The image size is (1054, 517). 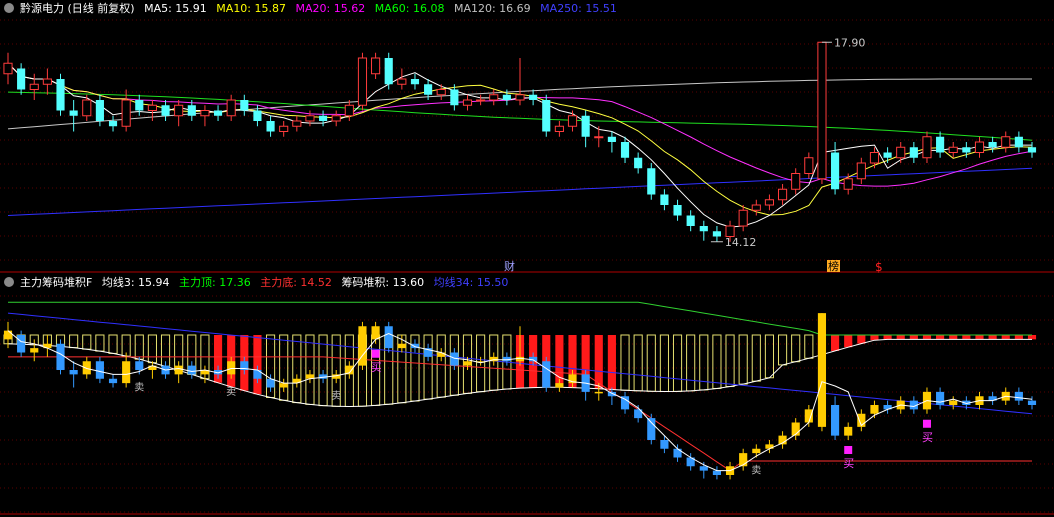 I want to click on dollar-marker: $, so click(x=879, y=267).